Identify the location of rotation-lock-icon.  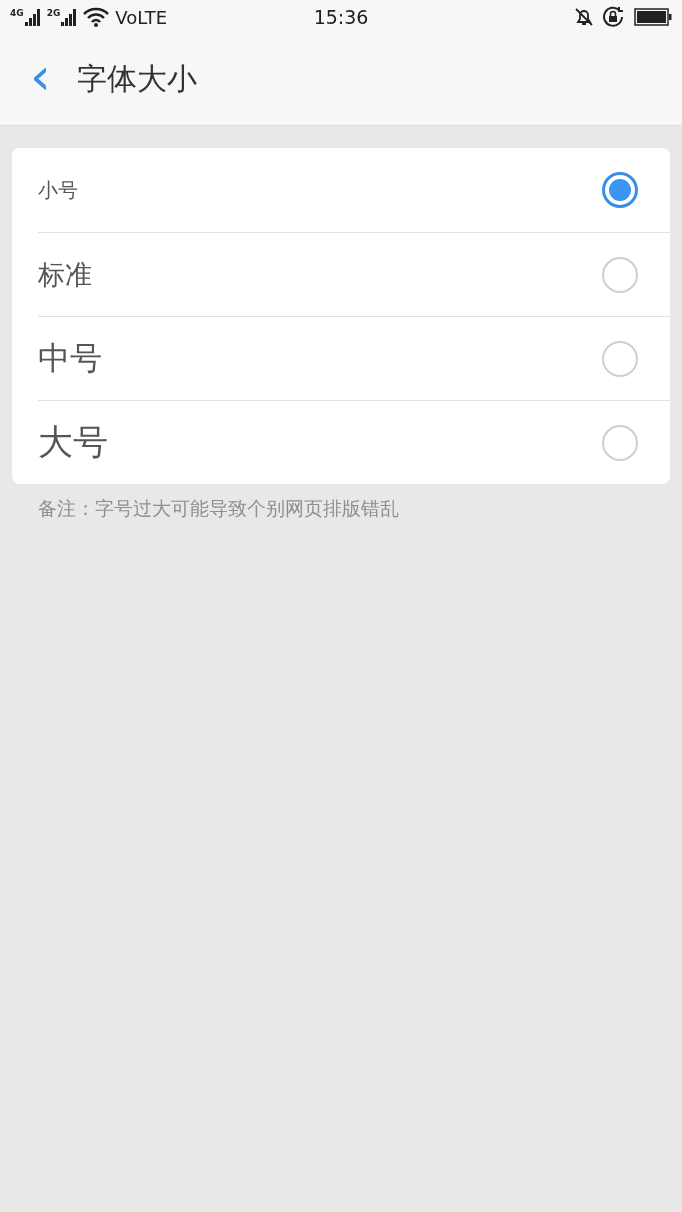
(614, 17).